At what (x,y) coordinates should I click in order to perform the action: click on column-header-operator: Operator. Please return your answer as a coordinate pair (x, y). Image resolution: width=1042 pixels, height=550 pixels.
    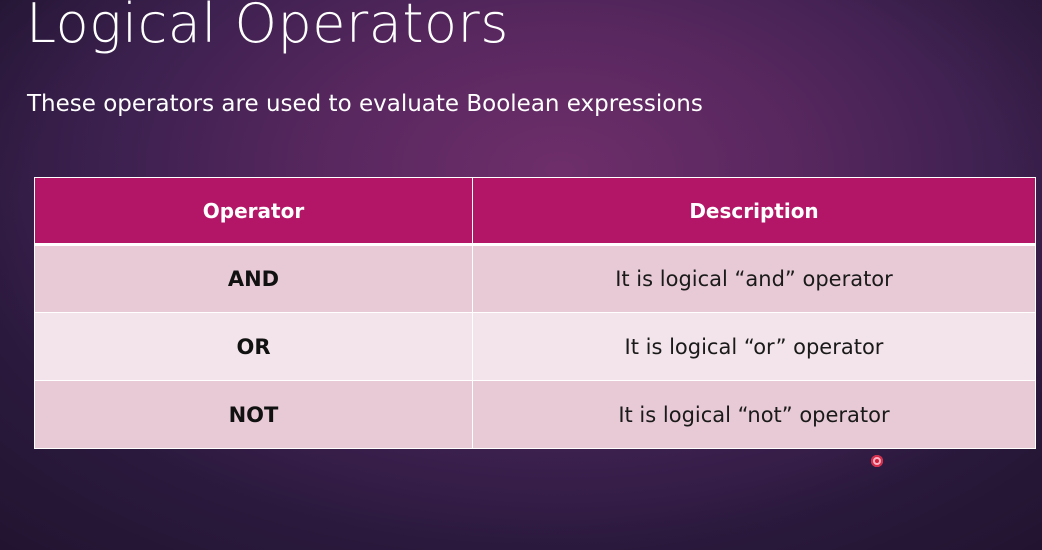
    Looking at the image, I should click on (253, 211).